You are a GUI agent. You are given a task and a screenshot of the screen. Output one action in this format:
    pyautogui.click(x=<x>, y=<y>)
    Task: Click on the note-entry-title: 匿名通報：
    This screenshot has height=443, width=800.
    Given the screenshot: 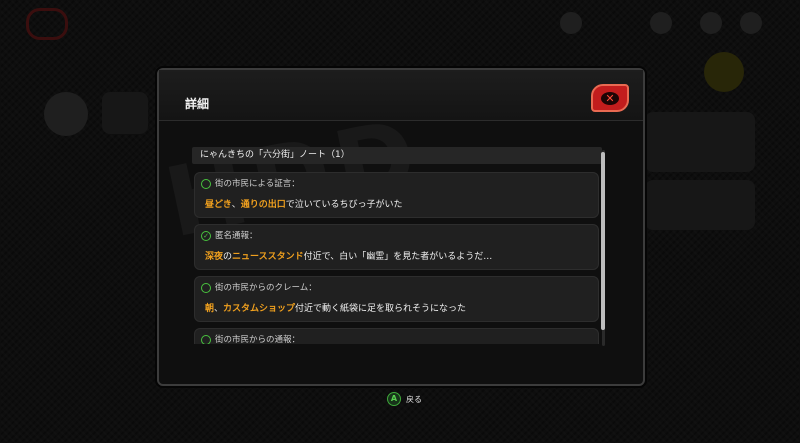 What is the action you would take?
    pyautogui.click(x=236, y=236)
    